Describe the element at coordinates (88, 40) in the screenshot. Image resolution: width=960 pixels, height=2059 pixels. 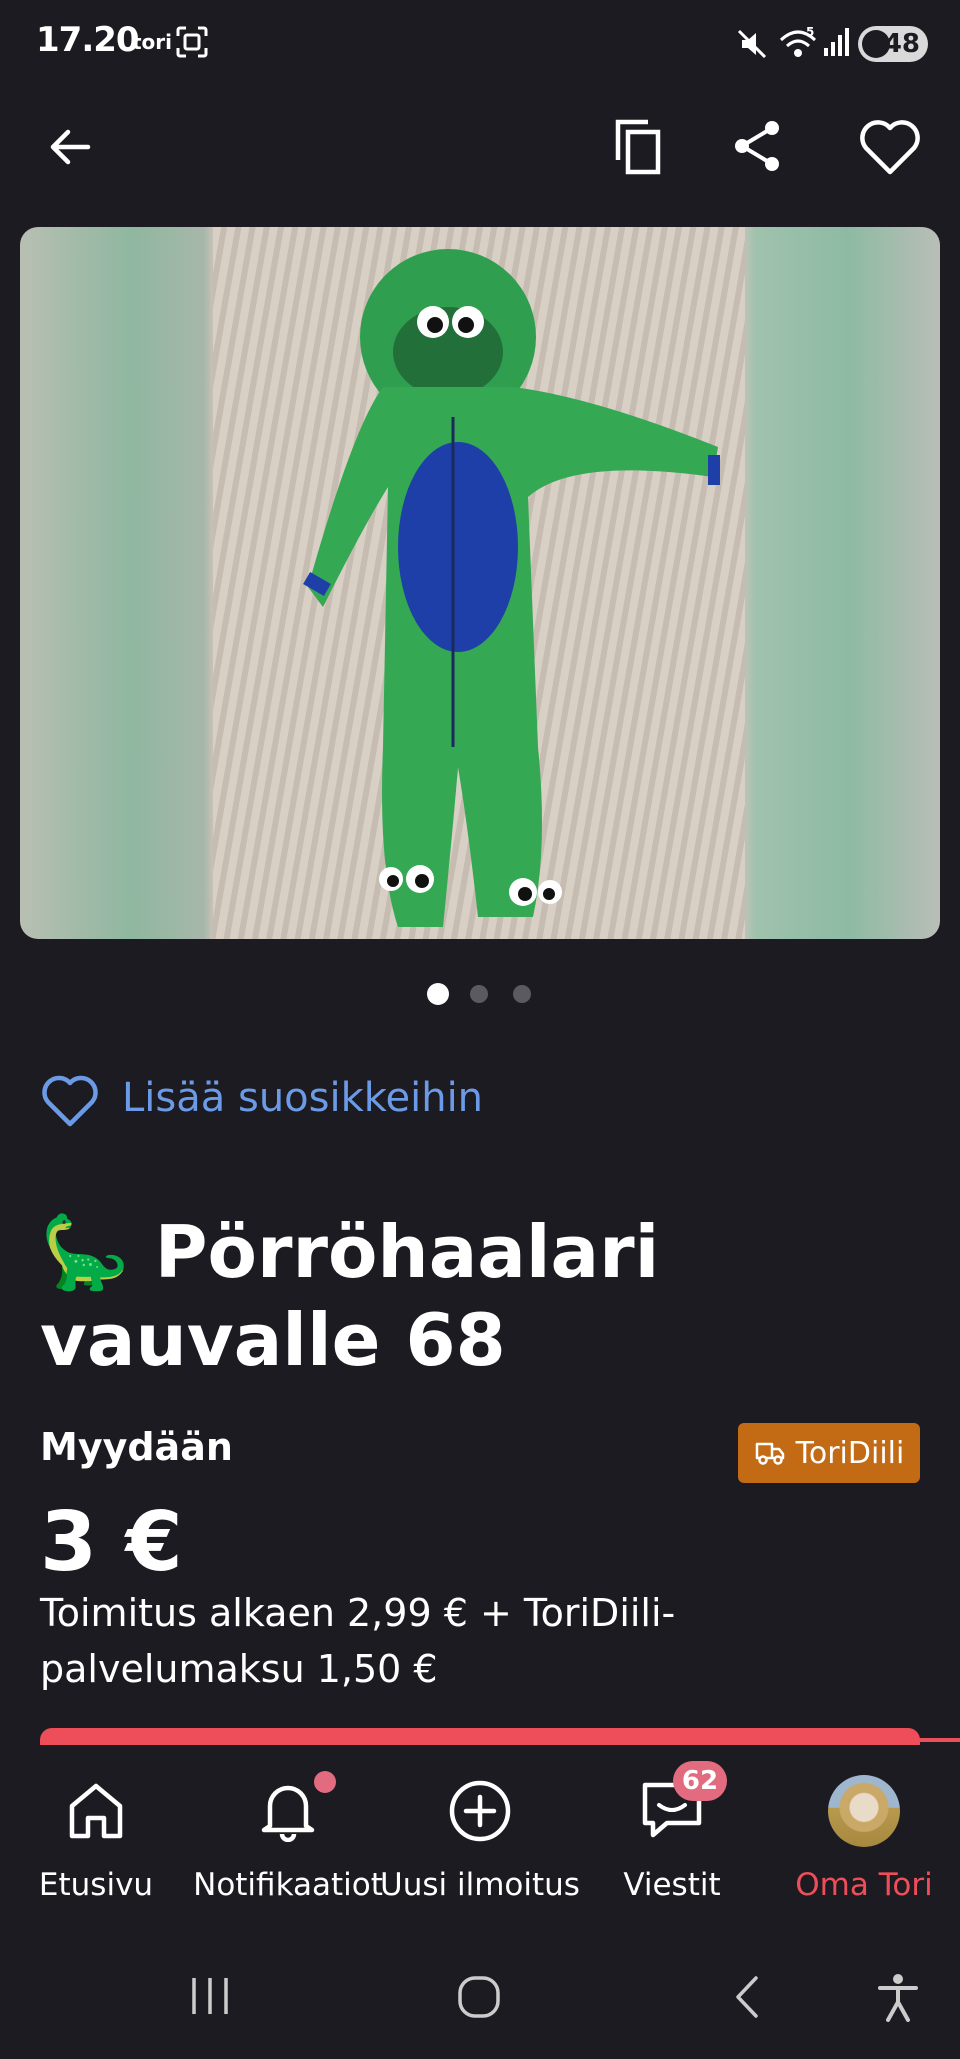
I see `status-time: 17.20` at that location.